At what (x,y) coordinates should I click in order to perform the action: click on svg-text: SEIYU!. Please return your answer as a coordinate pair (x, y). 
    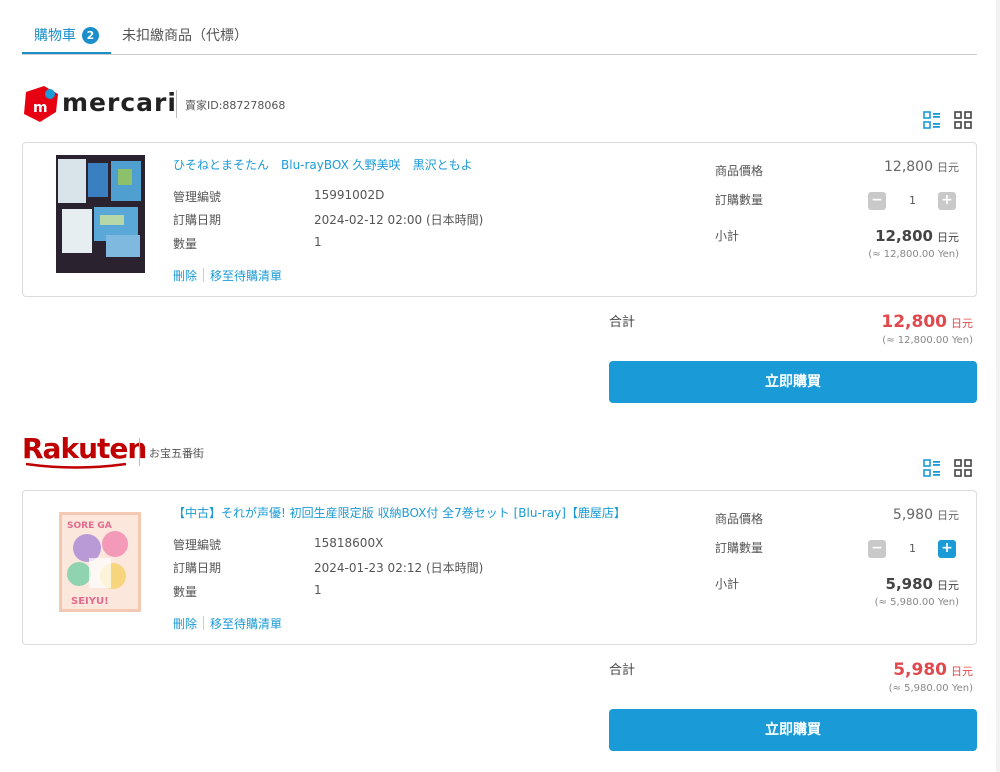
    Looking at the image, I should click on (90, 601).